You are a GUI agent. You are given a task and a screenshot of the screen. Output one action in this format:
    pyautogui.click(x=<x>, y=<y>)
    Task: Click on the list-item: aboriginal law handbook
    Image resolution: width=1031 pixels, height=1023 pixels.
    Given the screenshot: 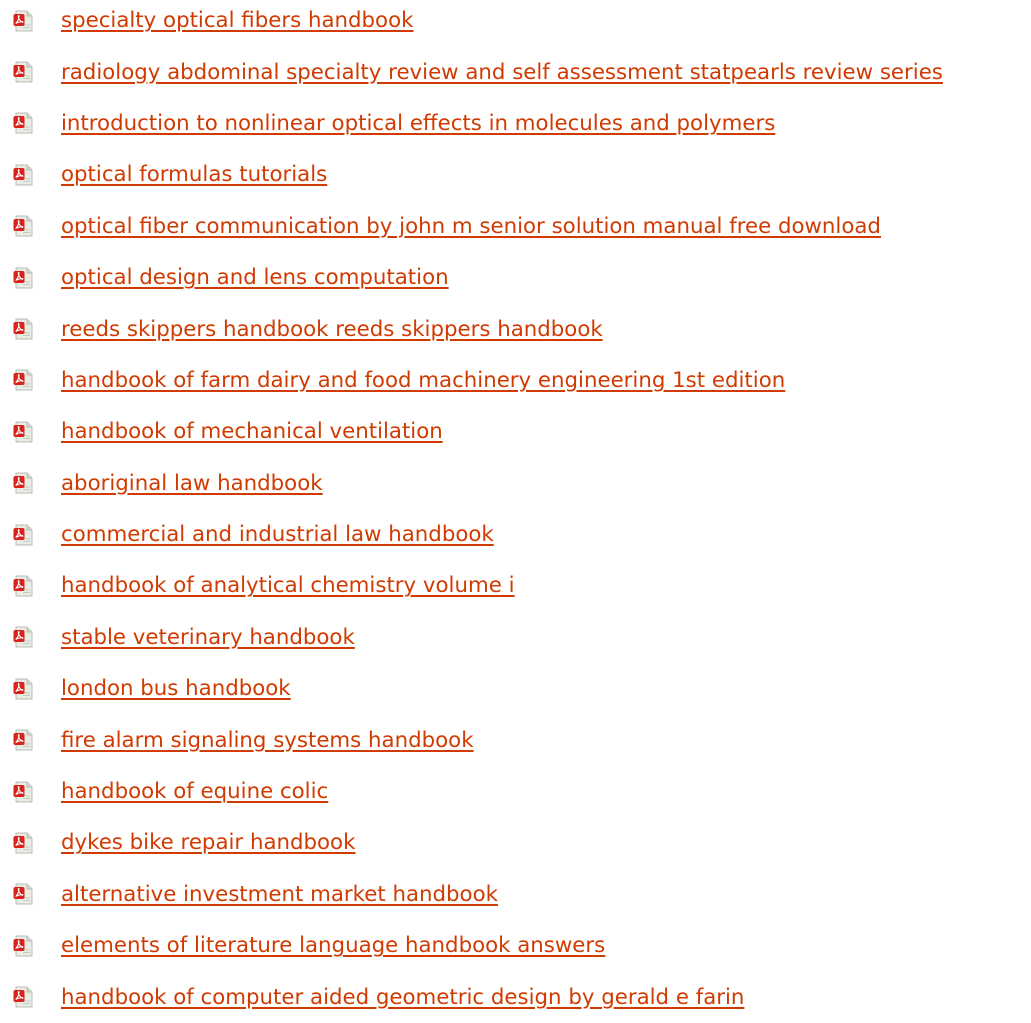 What is the action you would take?
    pyautogui.click(x=515, y=483)
    